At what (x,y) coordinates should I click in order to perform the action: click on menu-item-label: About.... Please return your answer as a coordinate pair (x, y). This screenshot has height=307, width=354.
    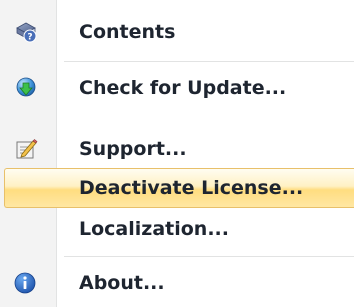
    Looking at the image, I should click on (122, 283).